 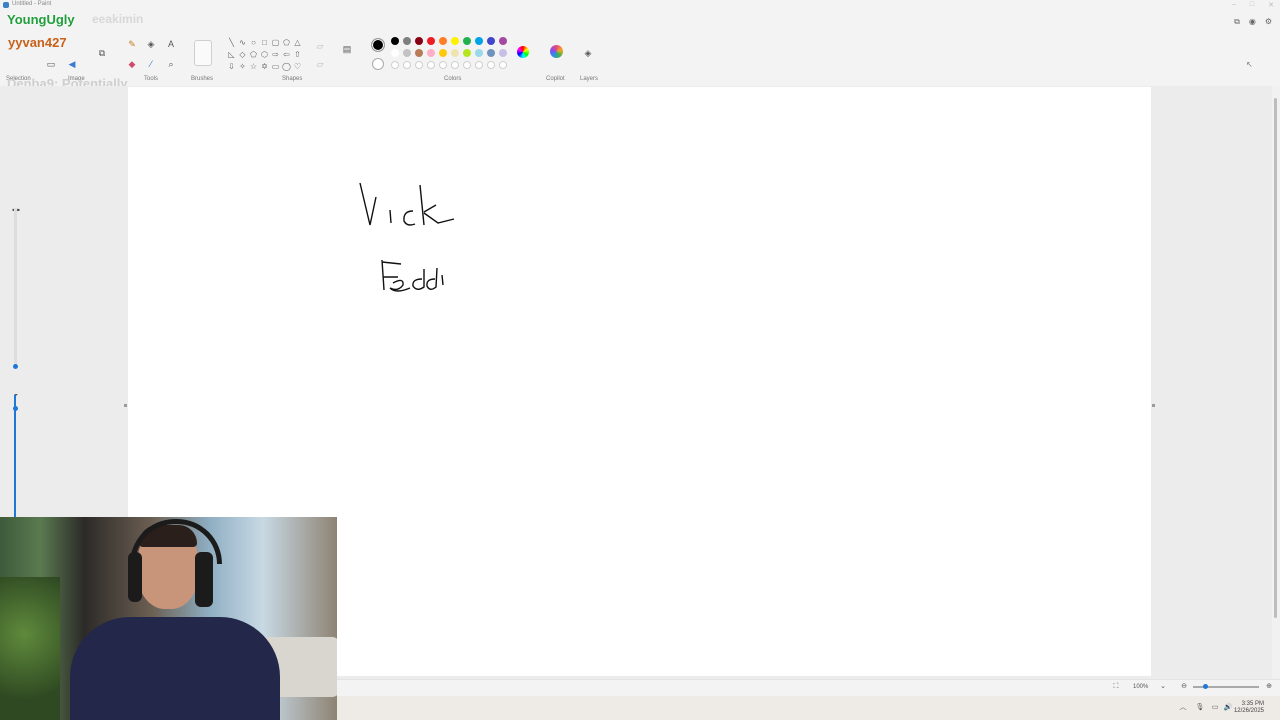 I want to click on color-2-selector, so click(x=378, y=64).